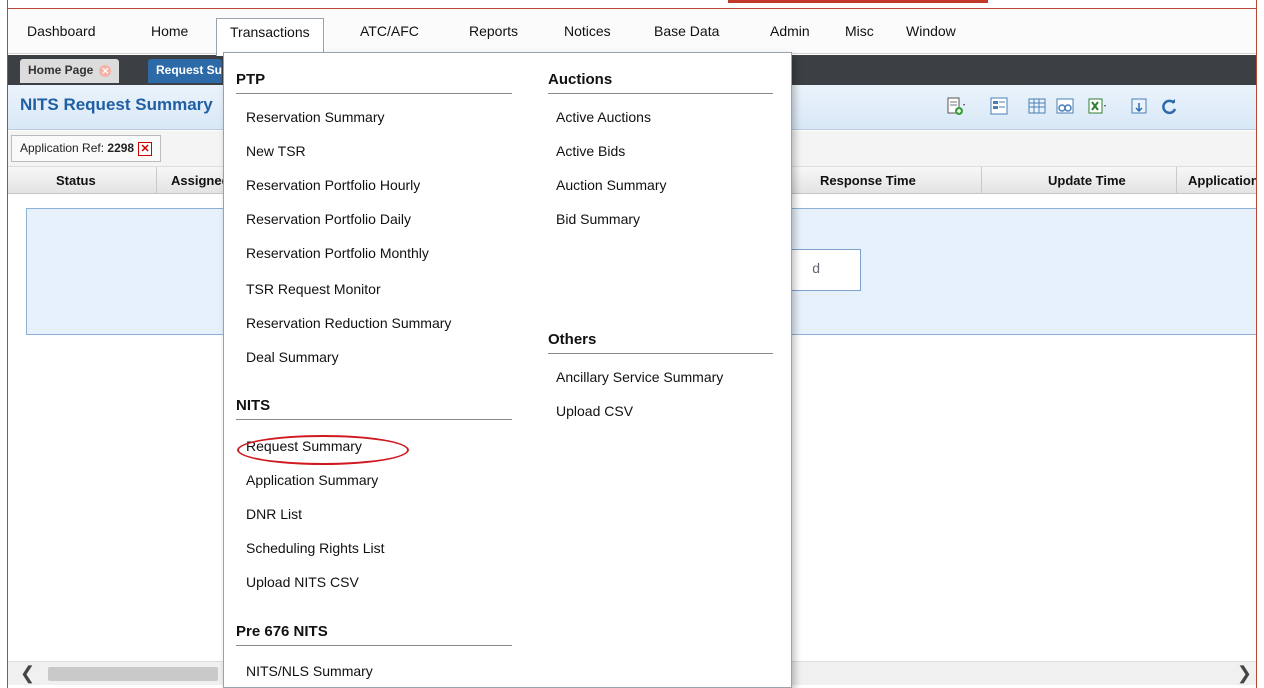 This screenshot has width=1264, height=688. I want to click on scroll-left-icon: ❮, so click(27, 673).